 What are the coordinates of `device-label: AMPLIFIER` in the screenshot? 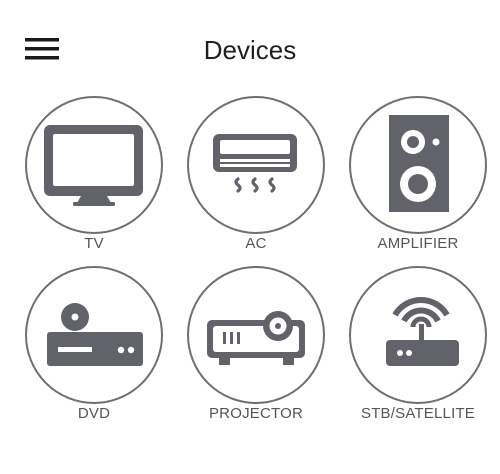 It's located at (418, 243).